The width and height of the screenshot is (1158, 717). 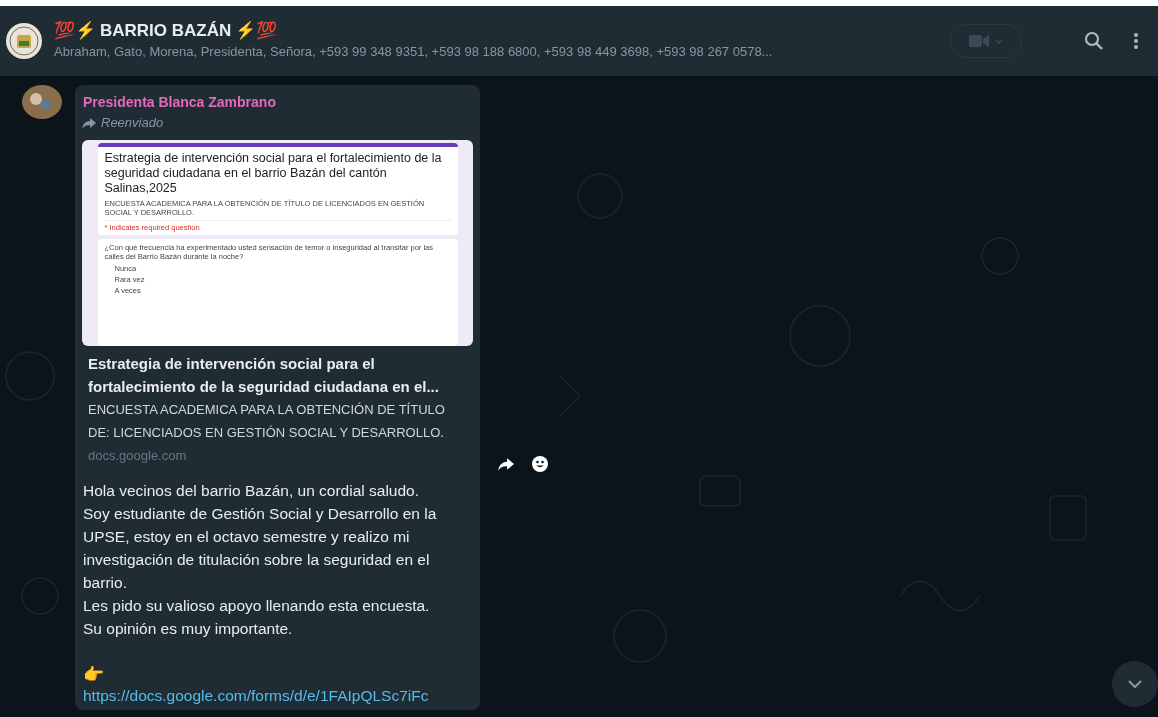 I want to click on link-description: ENCUESTA ACADEMICA PARA LA OBTENCIÓN DE TÍTULO DE: LICENCIADOS EN GESTIÓN SOCIAL Y DESARROLLO., so click(x=267, y=421).